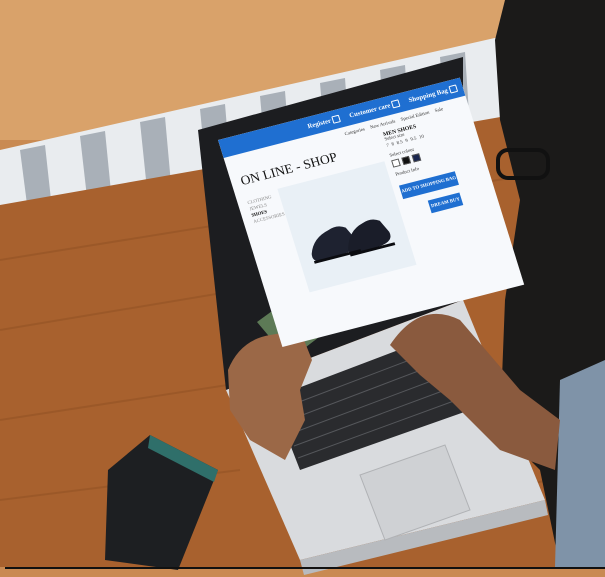 Image resolution: width=605 pixels, height=577 pixels. What do you see at coordinates (393, 144) in the screenshot?
I see `size-option: 8` at bounding box center [393, 144].